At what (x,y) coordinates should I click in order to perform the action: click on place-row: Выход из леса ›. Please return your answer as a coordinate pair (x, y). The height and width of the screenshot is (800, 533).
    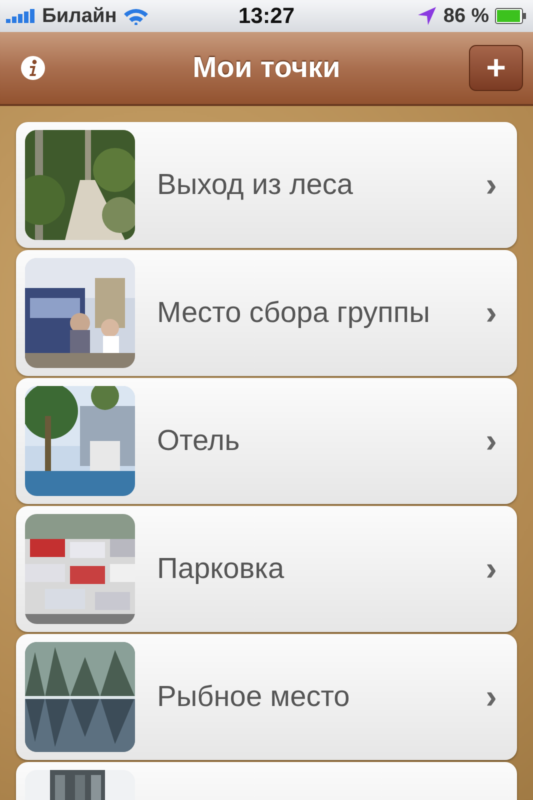
    Looking at the image, I should click on (266, 185).